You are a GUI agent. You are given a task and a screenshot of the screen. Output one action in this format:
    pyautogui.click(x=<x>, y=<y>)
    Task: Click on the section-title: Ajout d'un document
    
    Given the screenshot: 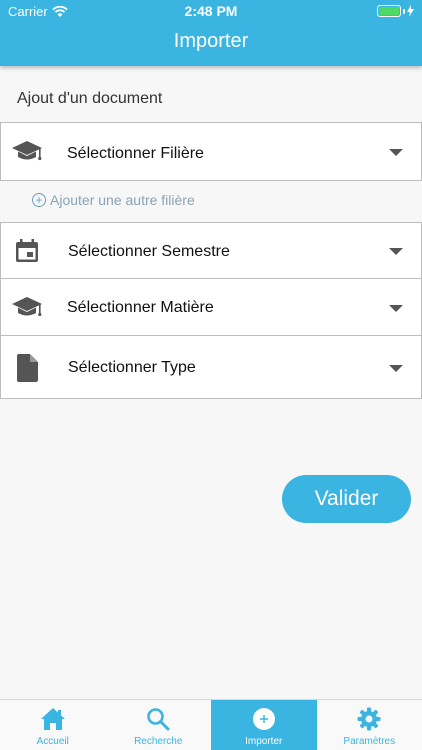 What is the action you would take?
    pyautogui.click(x=90, y=98)
    